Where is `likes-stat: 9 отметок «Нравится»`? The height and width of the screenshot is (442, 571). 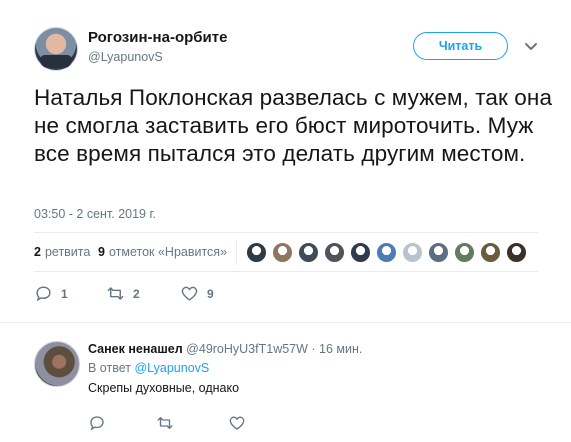
likes-stat: 9 отметок «Нравится» is located at coordinates (162, 252).